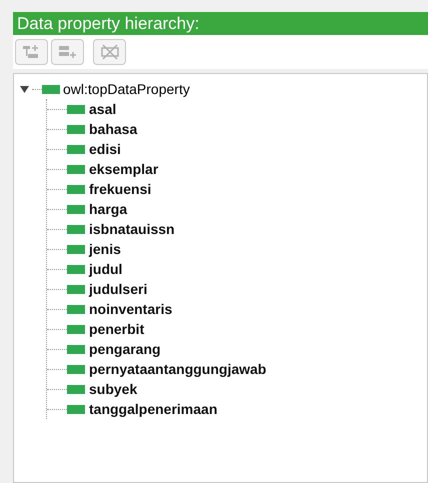  I want to click on tree-item: owl:topDataProperty, so click(126, 89).